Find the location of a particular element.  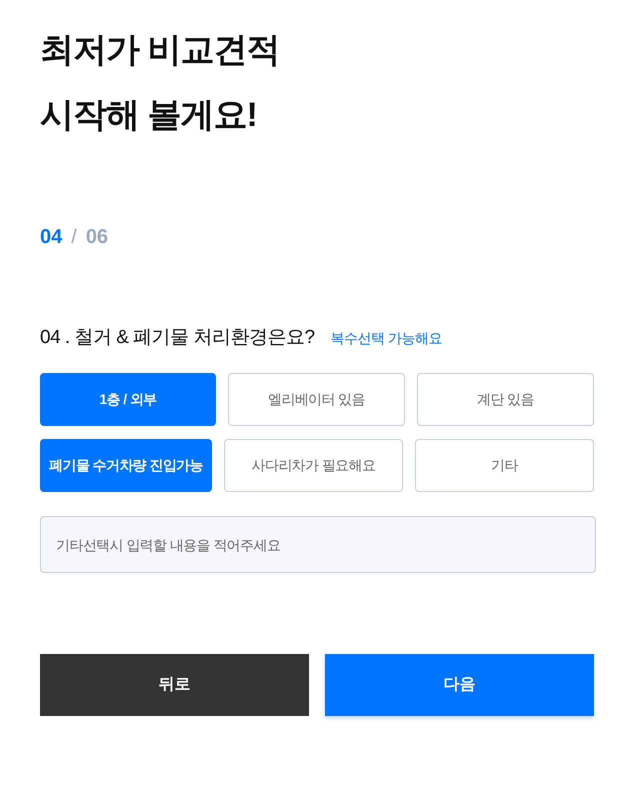

option-button: 1층 / 외부 is located at coordinates (128, 399).